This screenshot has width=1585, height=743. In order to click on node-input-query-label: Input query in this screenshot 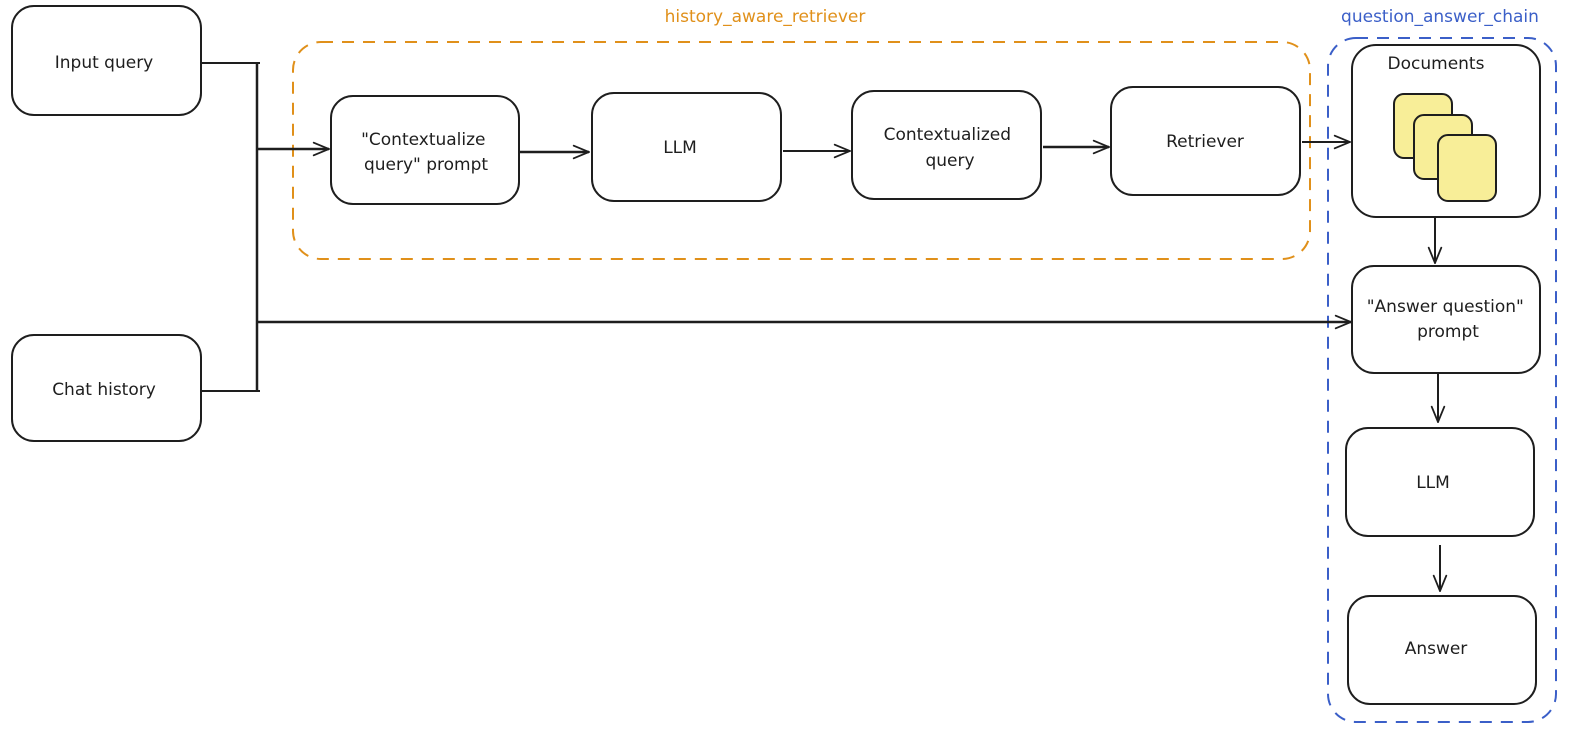, I will do `click(104, 63)`.